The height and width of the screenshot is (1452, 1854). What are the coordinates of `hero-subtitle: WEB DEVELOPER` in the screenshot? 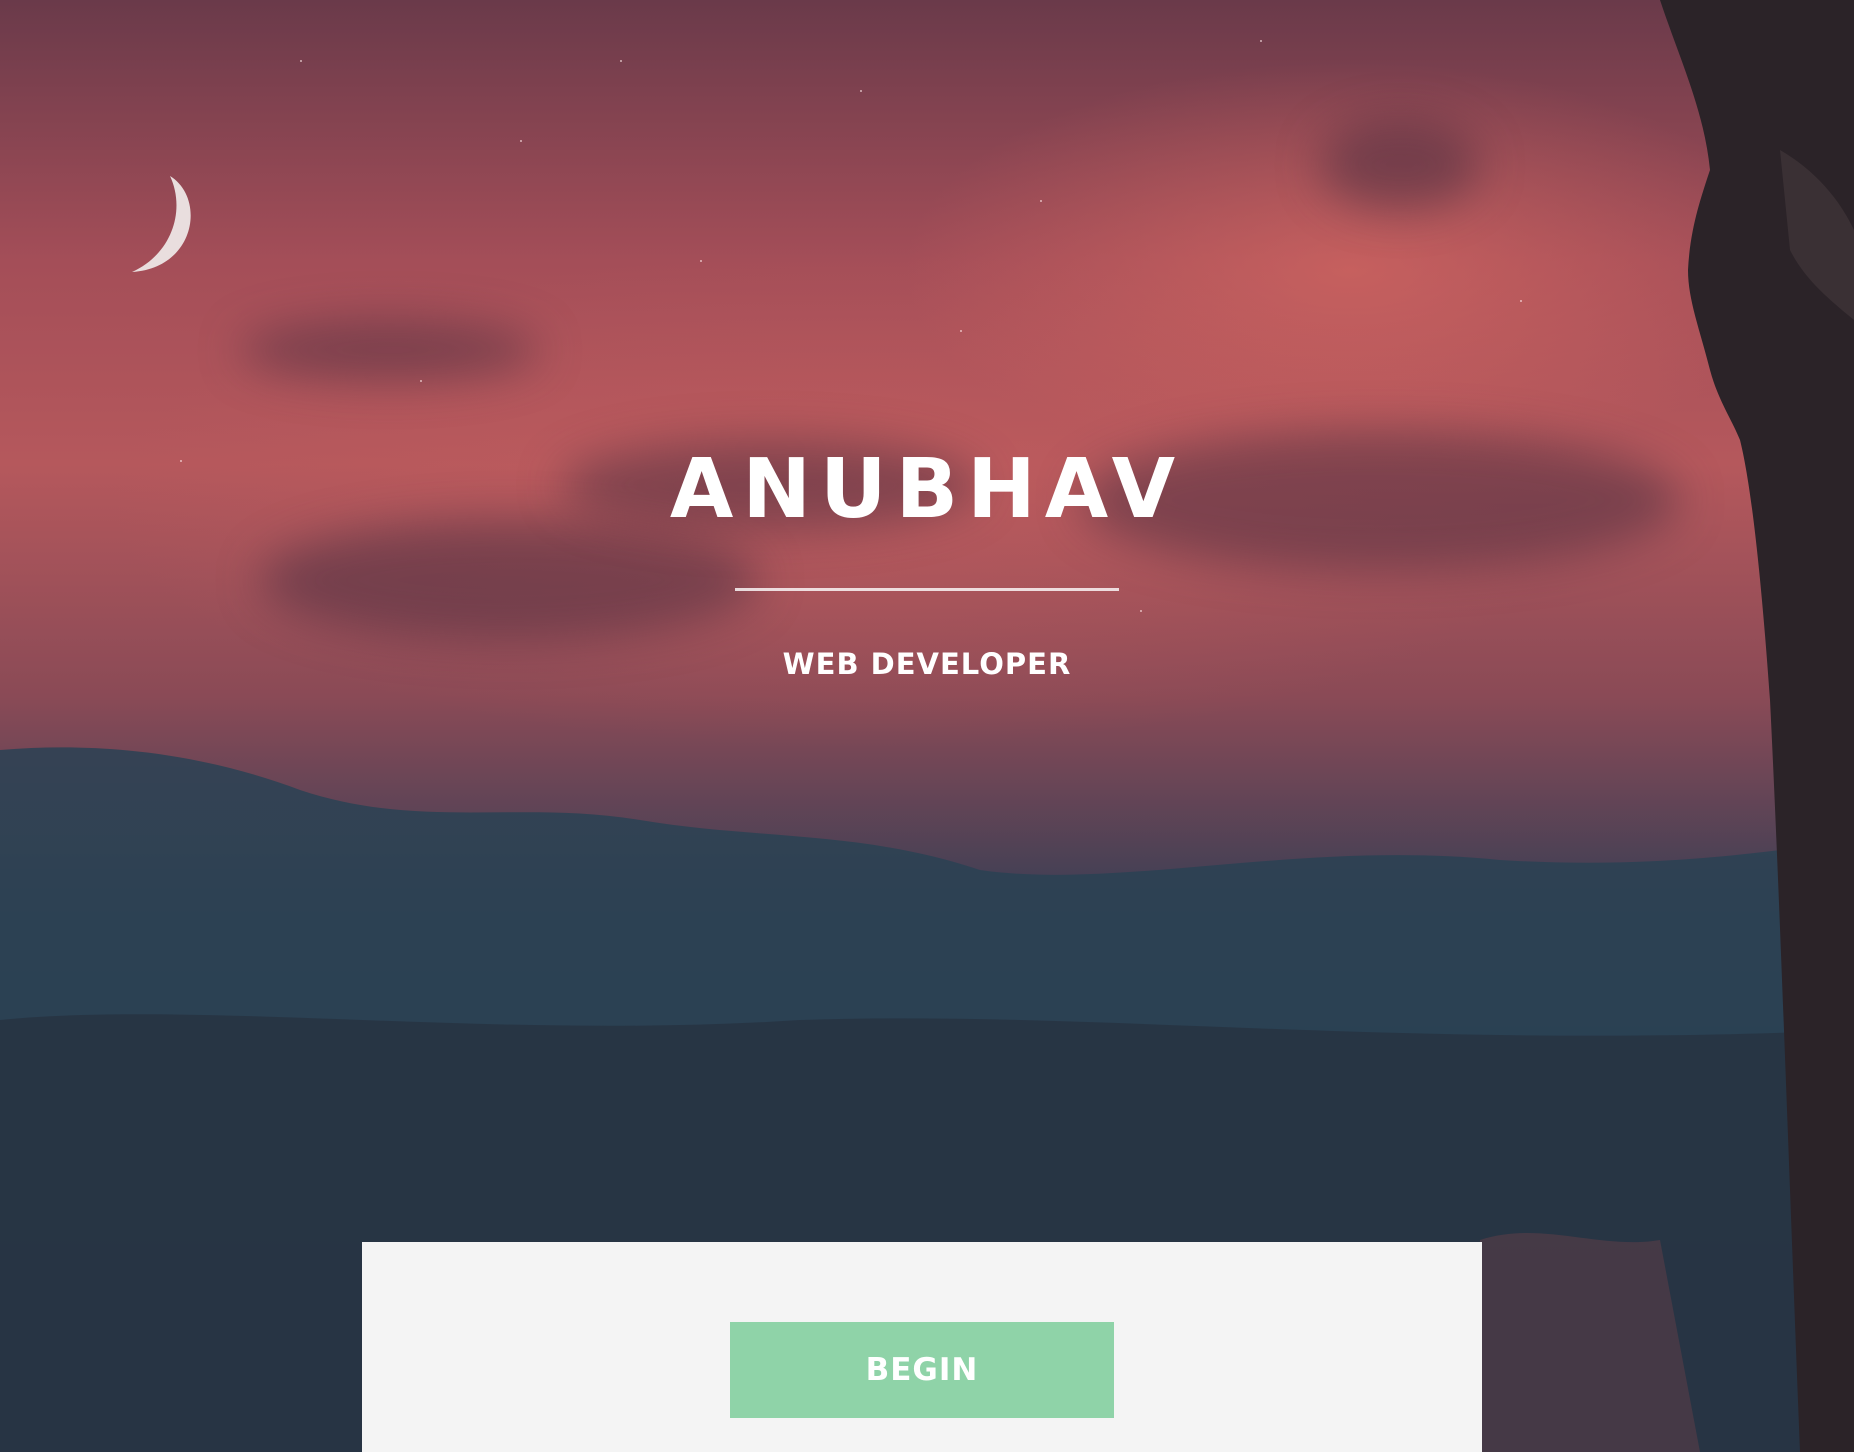 It's located at (927, 664).